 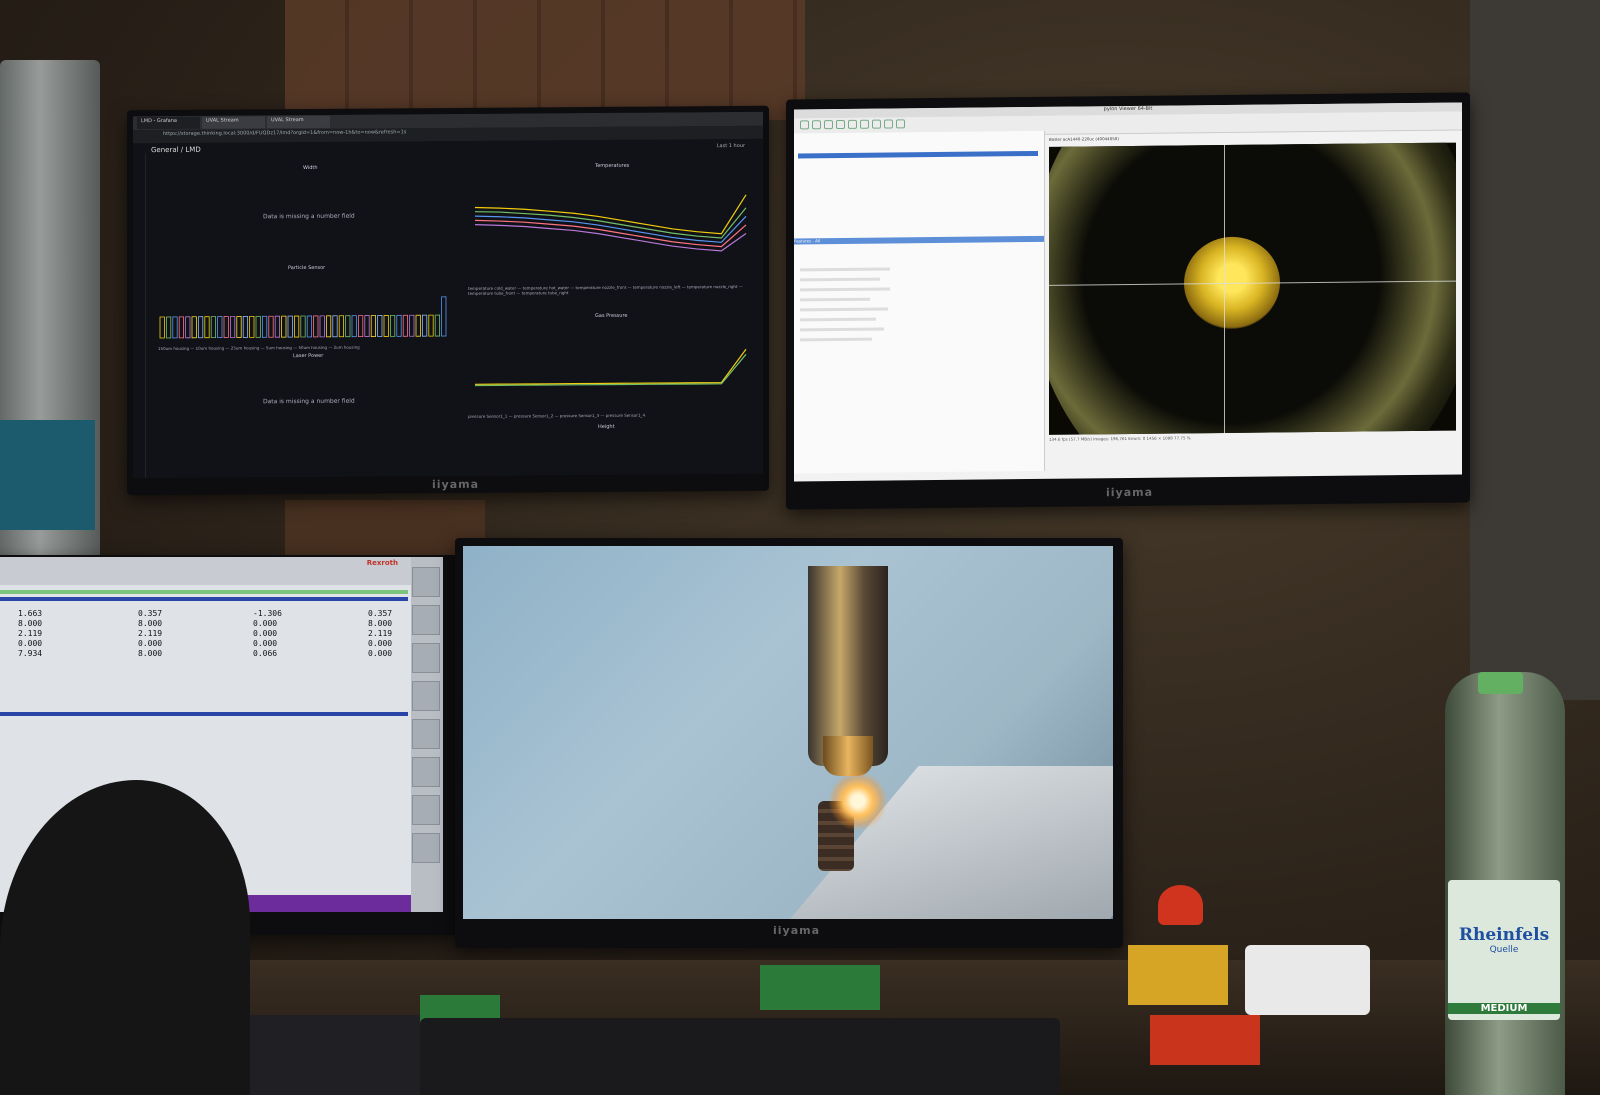 What do you see at coordinates (204, 714) in the screenshot?
I see `axis-footer` at bounding box center [204, 714].